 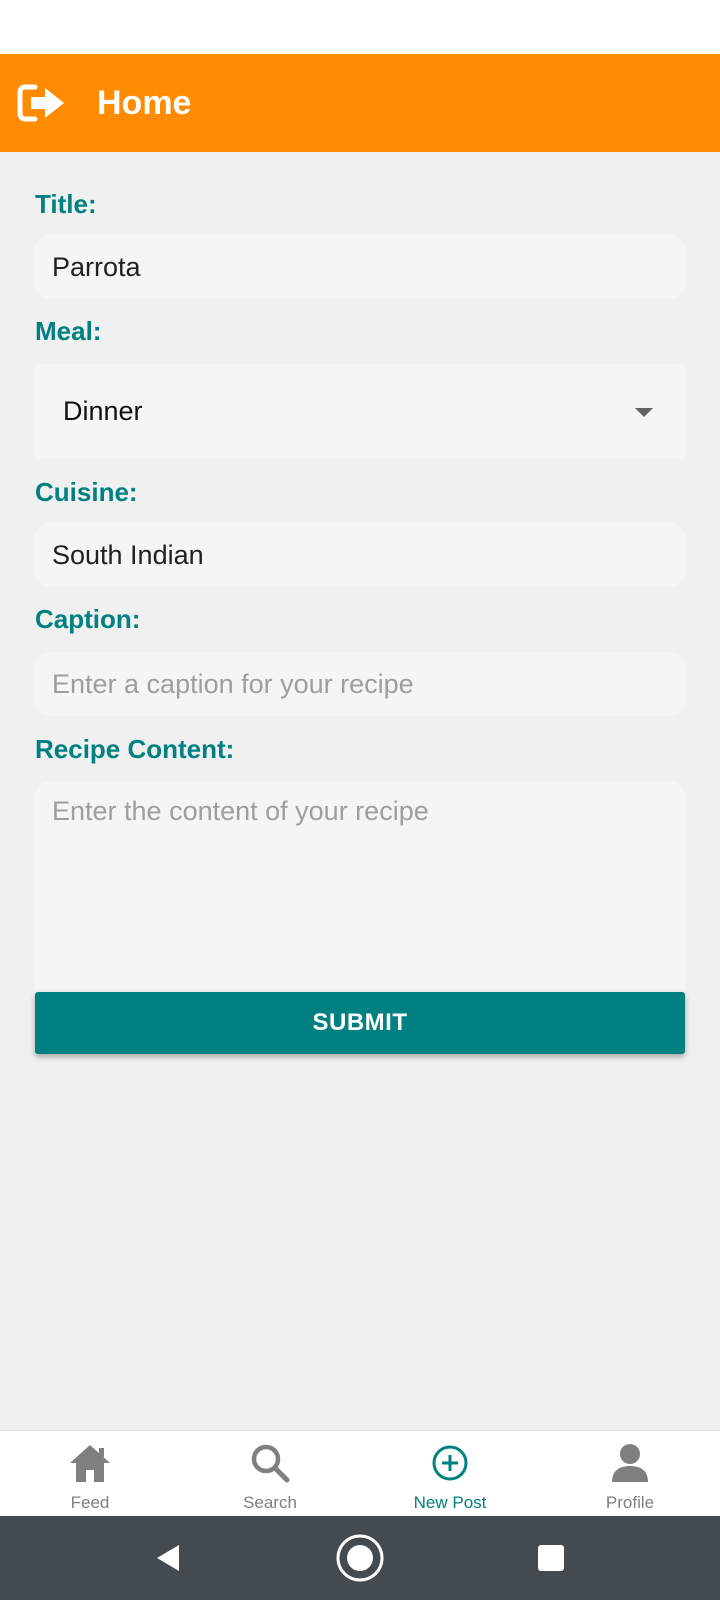 I want to click on caption-input: Enter a caption for your recipe, so click(x=360, y=684).